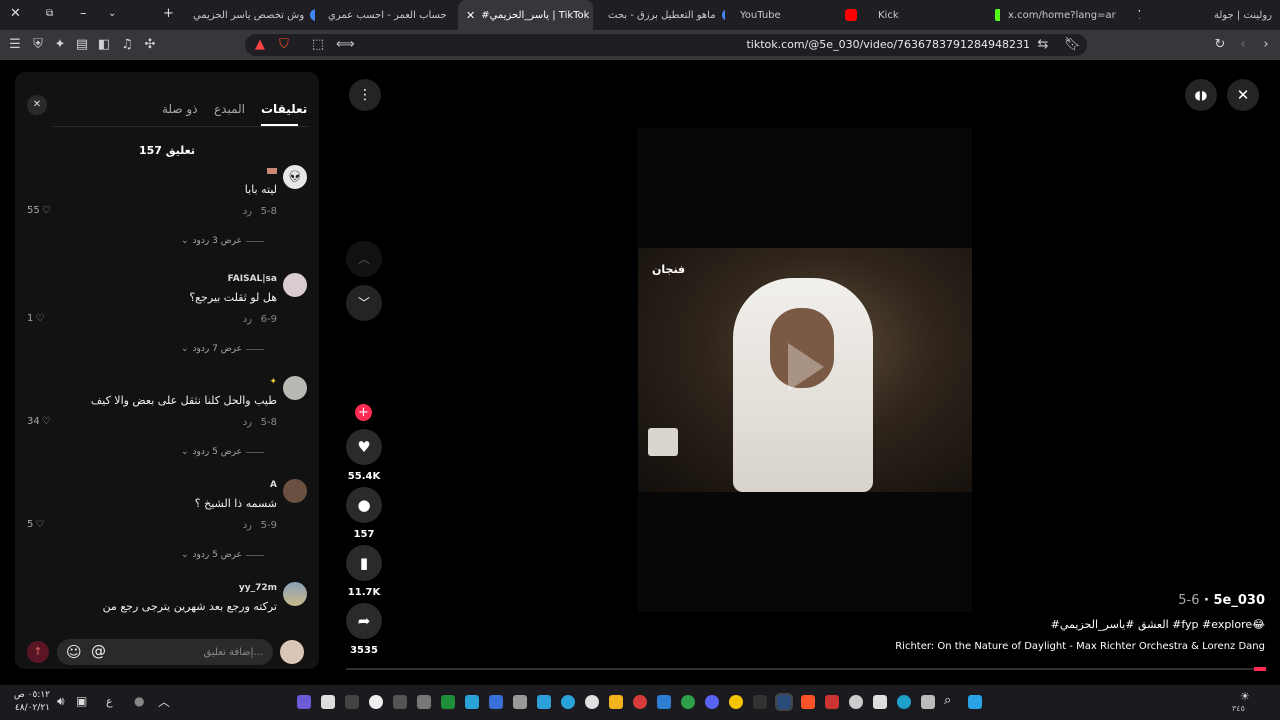  Describe the element at coordinates (1215, 15) in the screenshot. I see `tab-rolint: رولينت | جولة` at that location.